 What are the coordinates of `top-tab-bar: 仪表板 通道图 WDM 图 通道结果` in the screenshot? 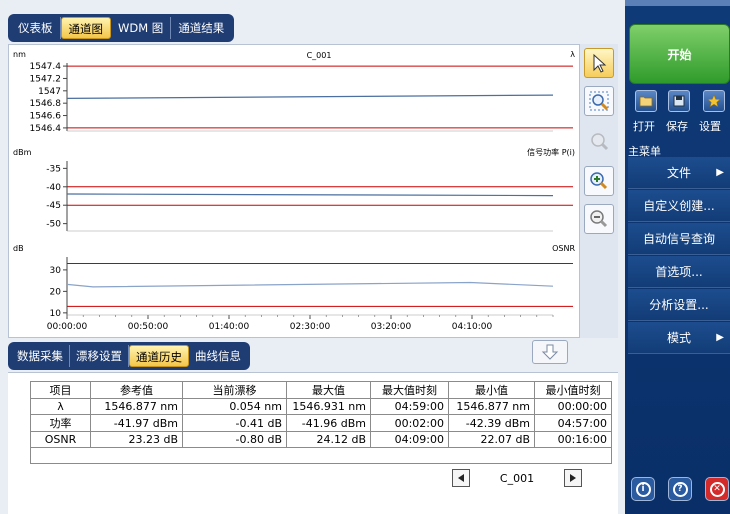 It's located at (121, 28).